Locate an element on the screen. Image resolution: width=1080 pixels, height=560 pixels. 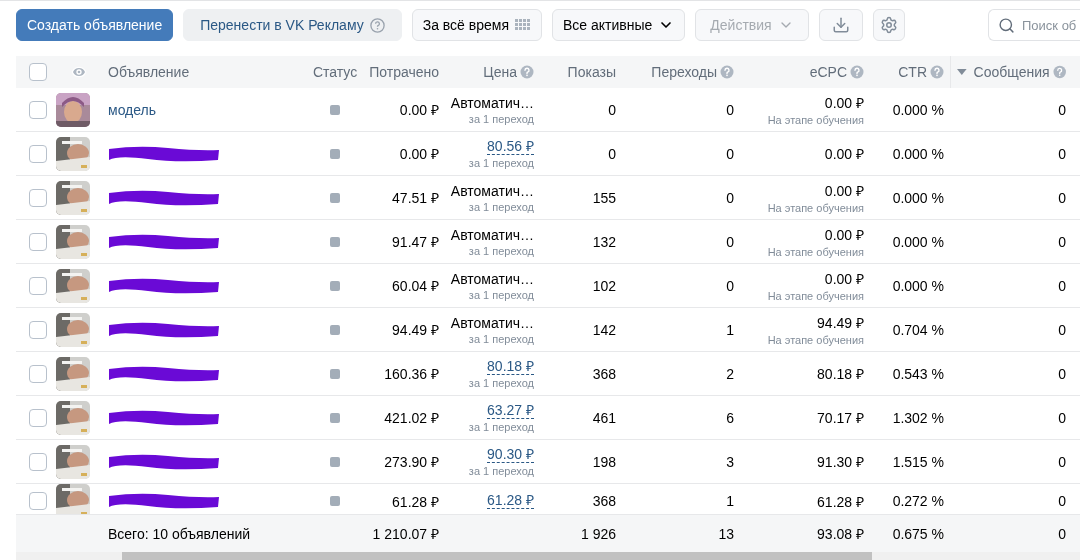
column-header: Сообщения is located at coordinates (1011, 72).